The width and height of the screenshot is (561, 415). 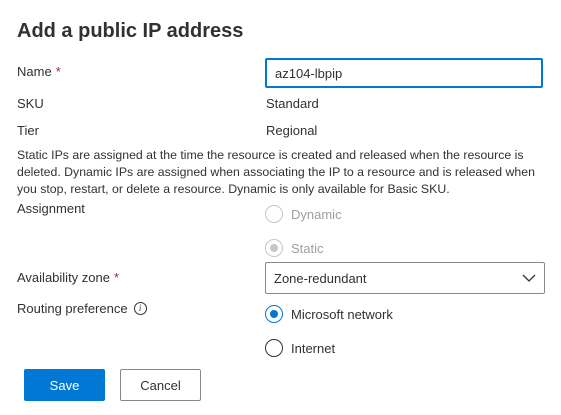 I want to click on info-icon: i, so click(x=140, y=309).